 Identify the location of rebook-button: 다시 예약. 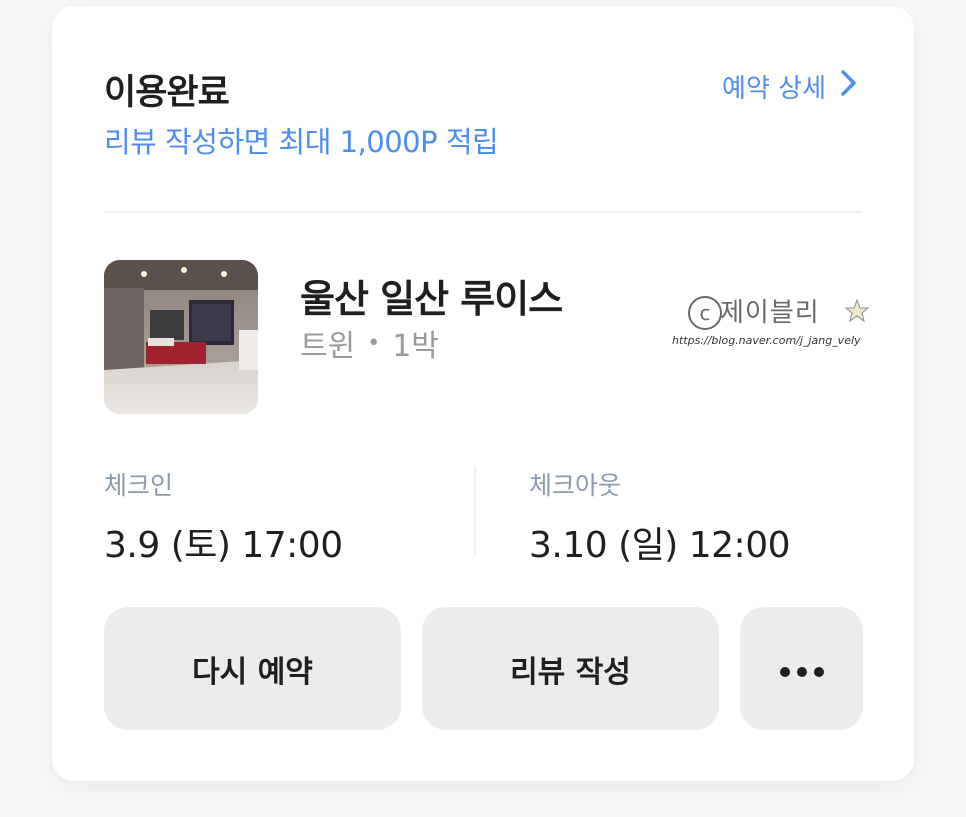
(252, 668).